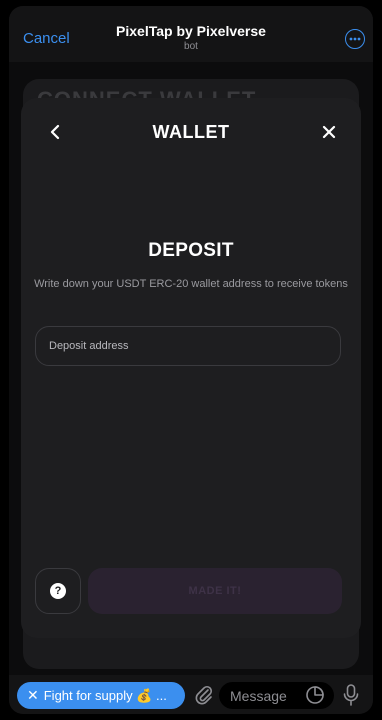  What do you see at coordinates (191, 31) in the screenshot?
I see `bot-title: PixelTap by Pixelverse` at bounding box center [191, 31].